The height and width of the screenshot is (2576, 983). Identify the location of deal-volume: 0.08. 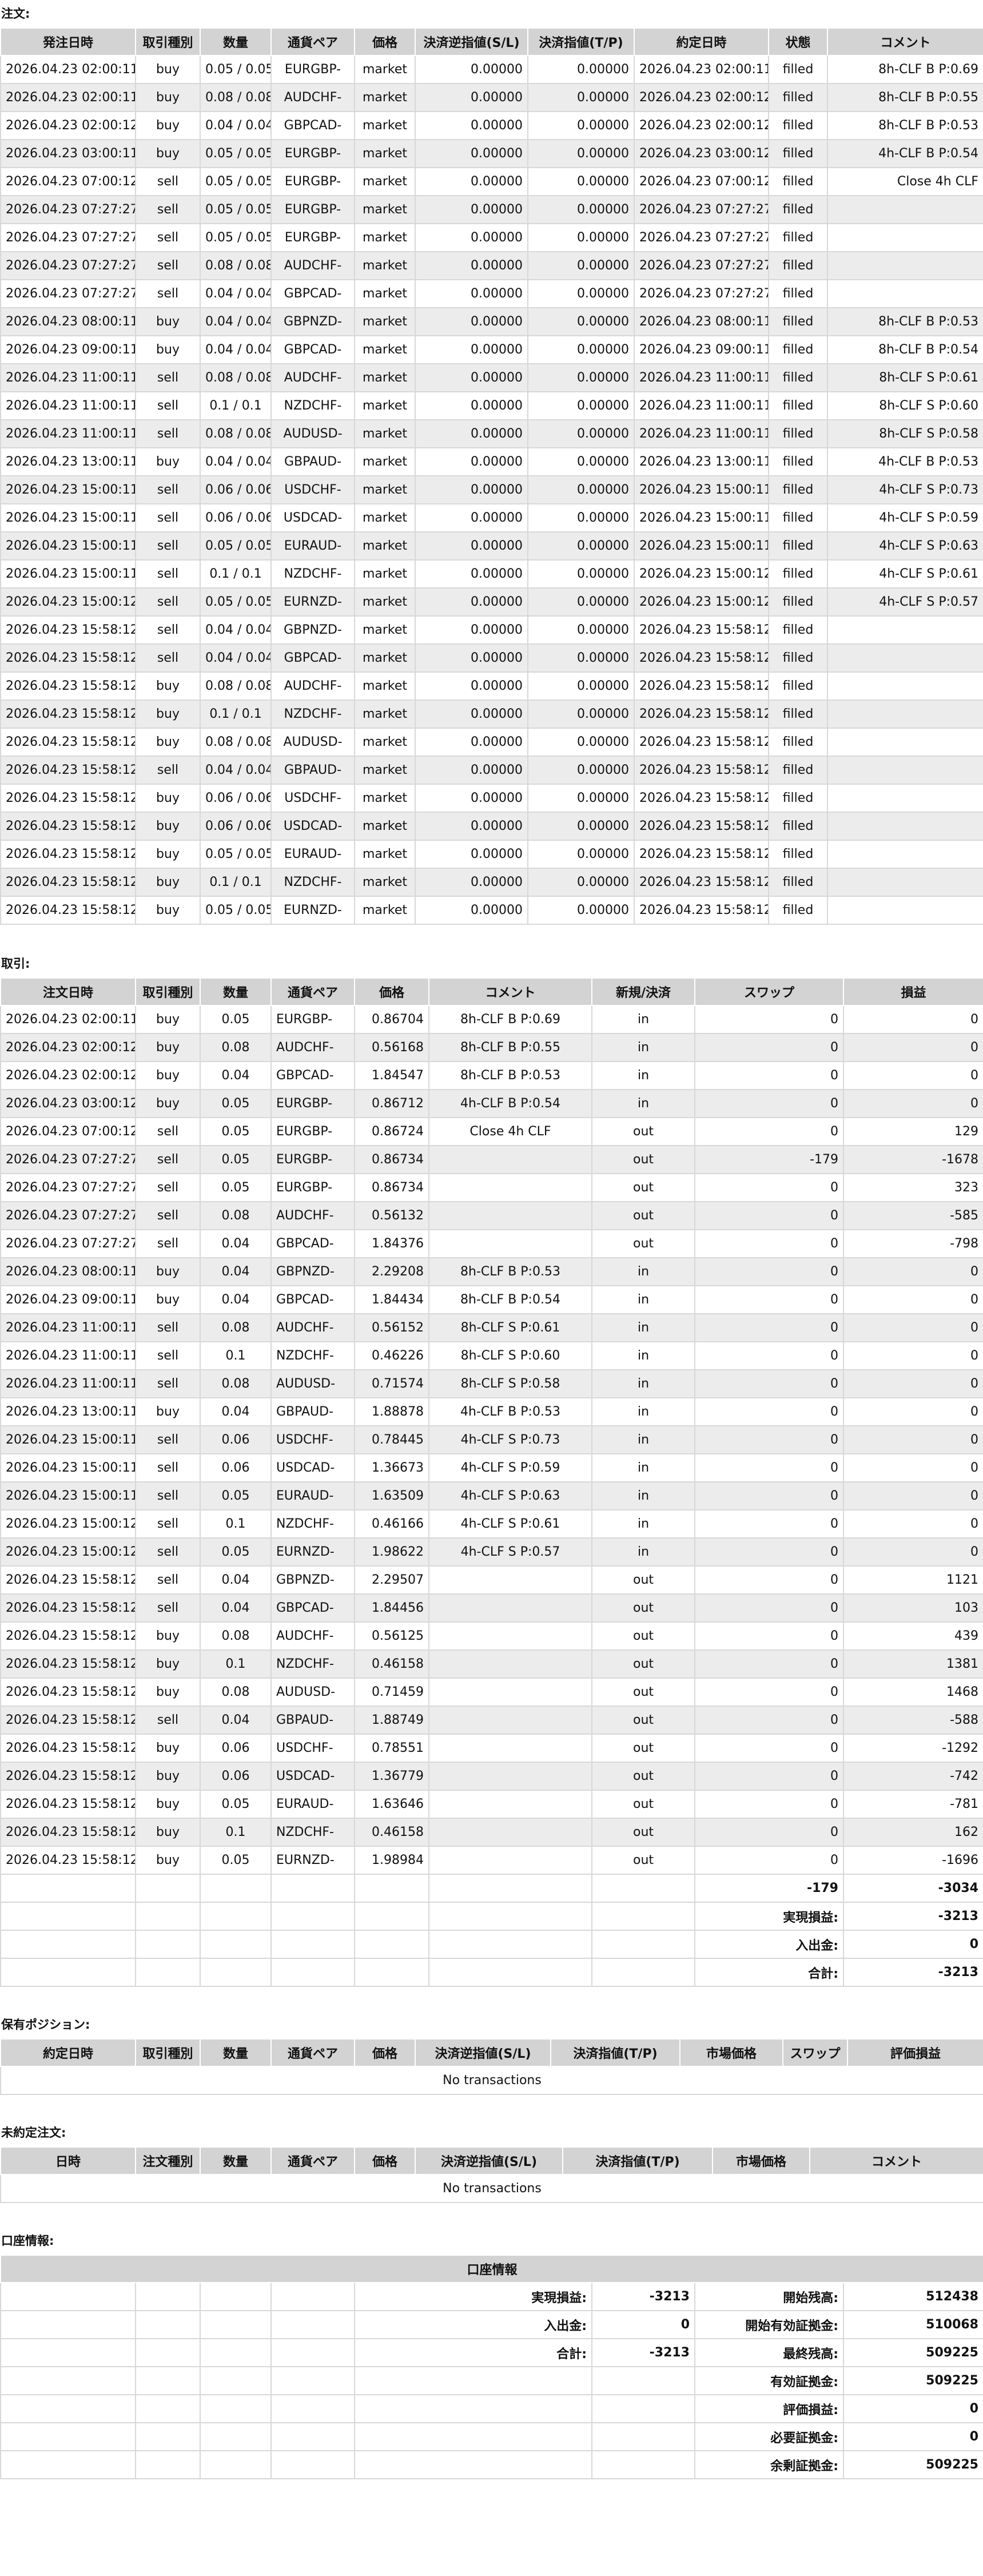
(236, 1215).